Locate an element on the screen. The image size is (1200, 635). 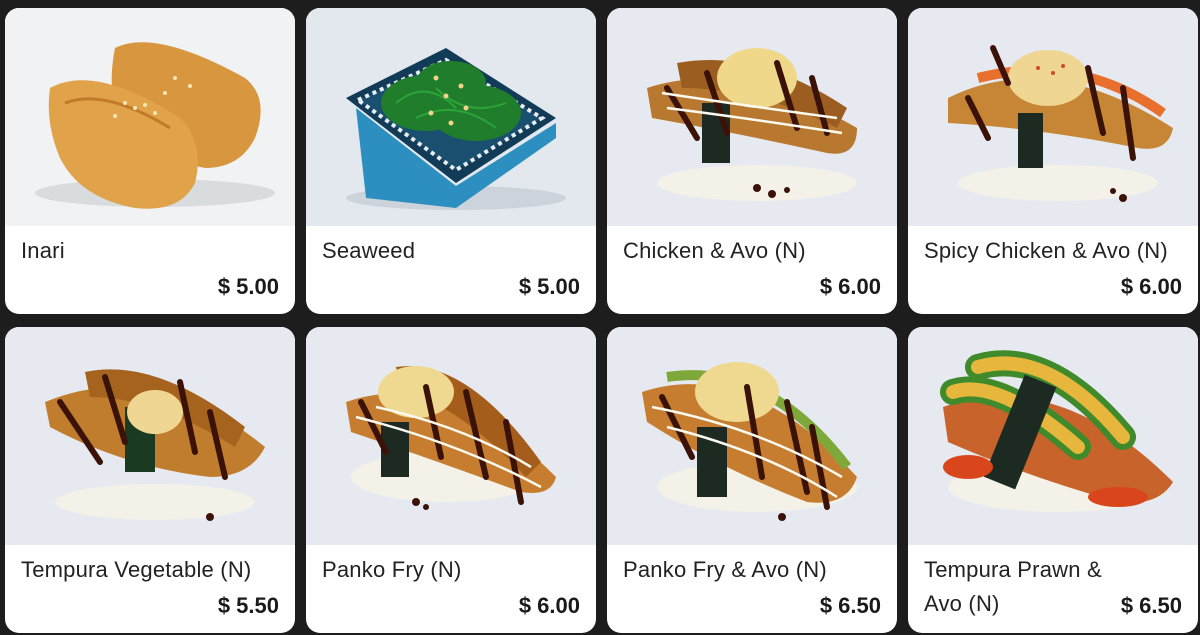
panko-fry-nigiri-photo is located at coordinates (451, 436).